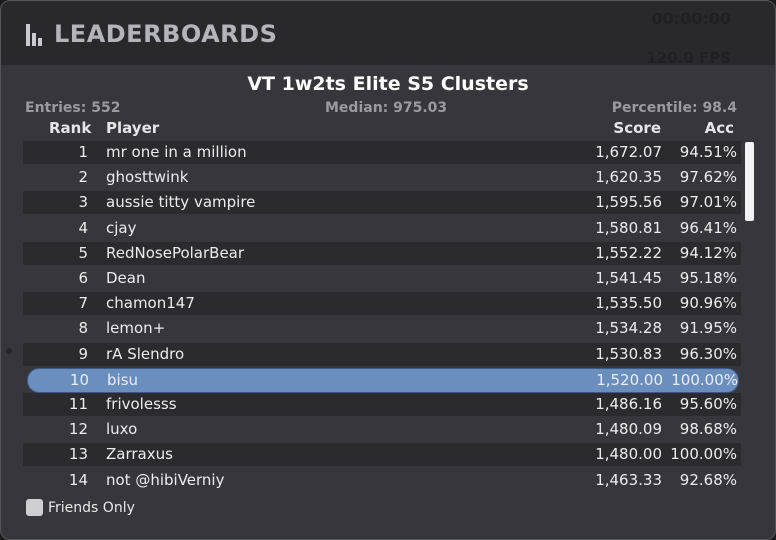 The height and width of the screenshot is (540, 776). What do you see at coordinates (35, 35) in the screenshot?
I see `bar-chart-icon` at bounding box center [35, 35].